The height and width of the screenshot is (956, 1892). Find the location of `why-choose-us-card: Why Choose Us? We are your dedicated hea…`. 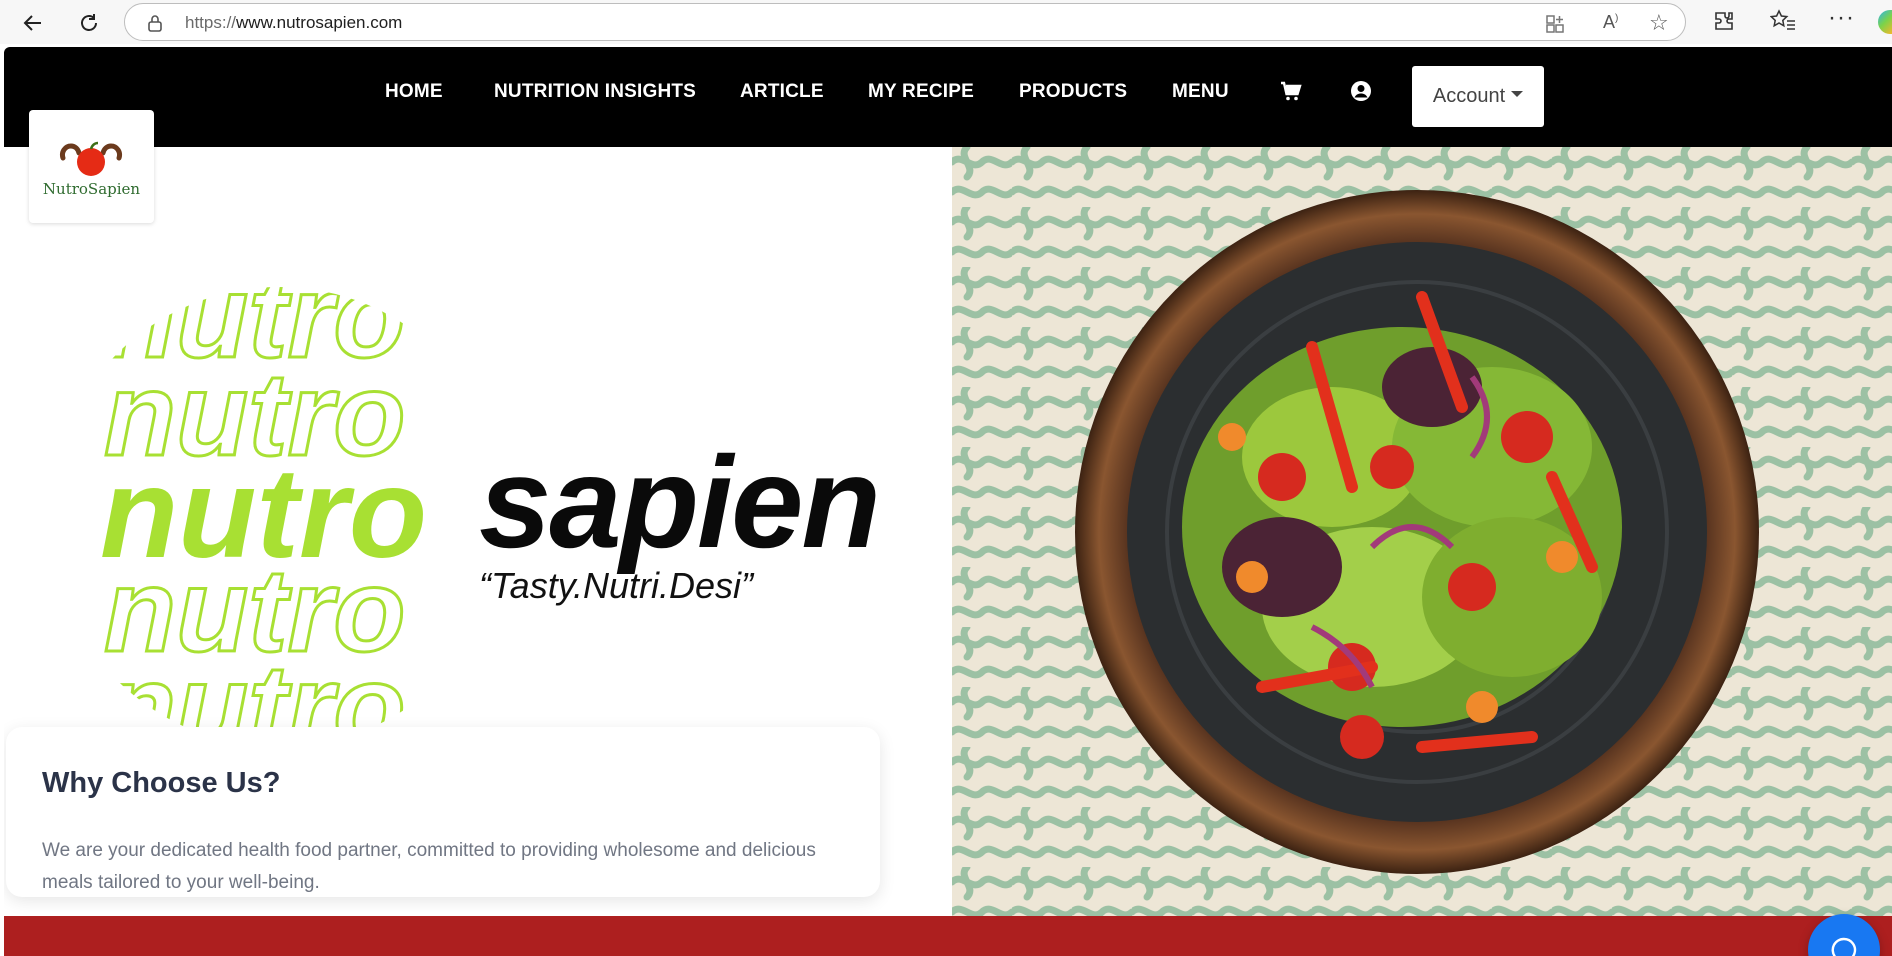

why-choose-us-card: Why Choose Us? We are your dedicated hea… is located at coordinates (443, 812).